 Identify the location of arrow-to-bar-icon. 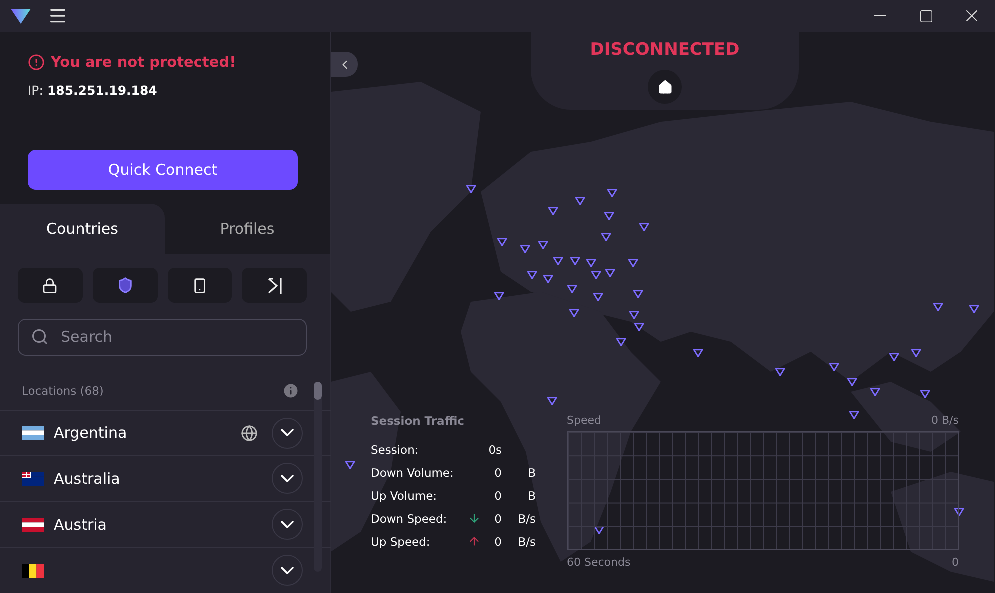
(274, 285).